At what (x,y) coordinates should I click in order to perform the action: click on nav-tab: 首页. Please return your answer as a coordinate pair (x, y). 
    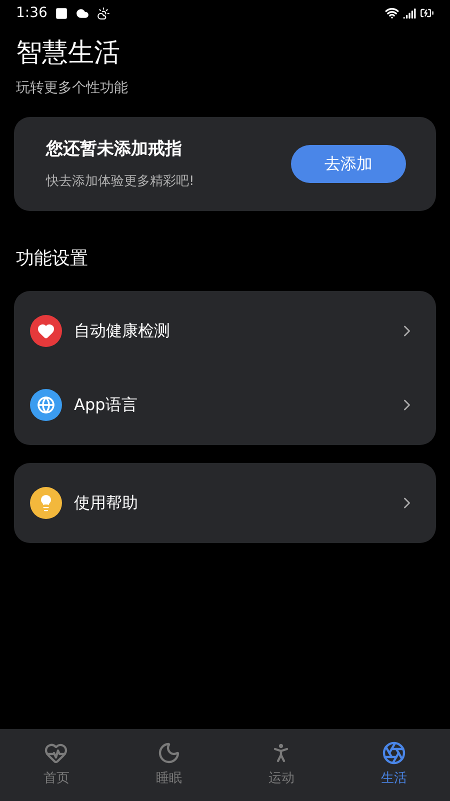
    Looking at the image, I should click on (56, 765).